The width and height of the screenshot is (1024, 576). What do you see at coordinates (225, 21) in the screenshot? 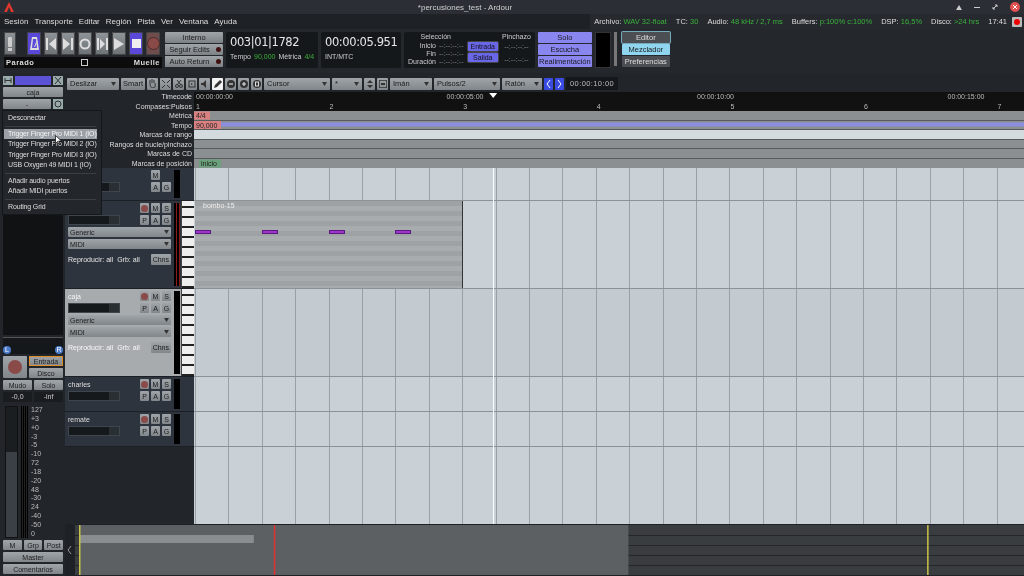
I see `menu-item: Ayuda` at bounding box center [225, 21].